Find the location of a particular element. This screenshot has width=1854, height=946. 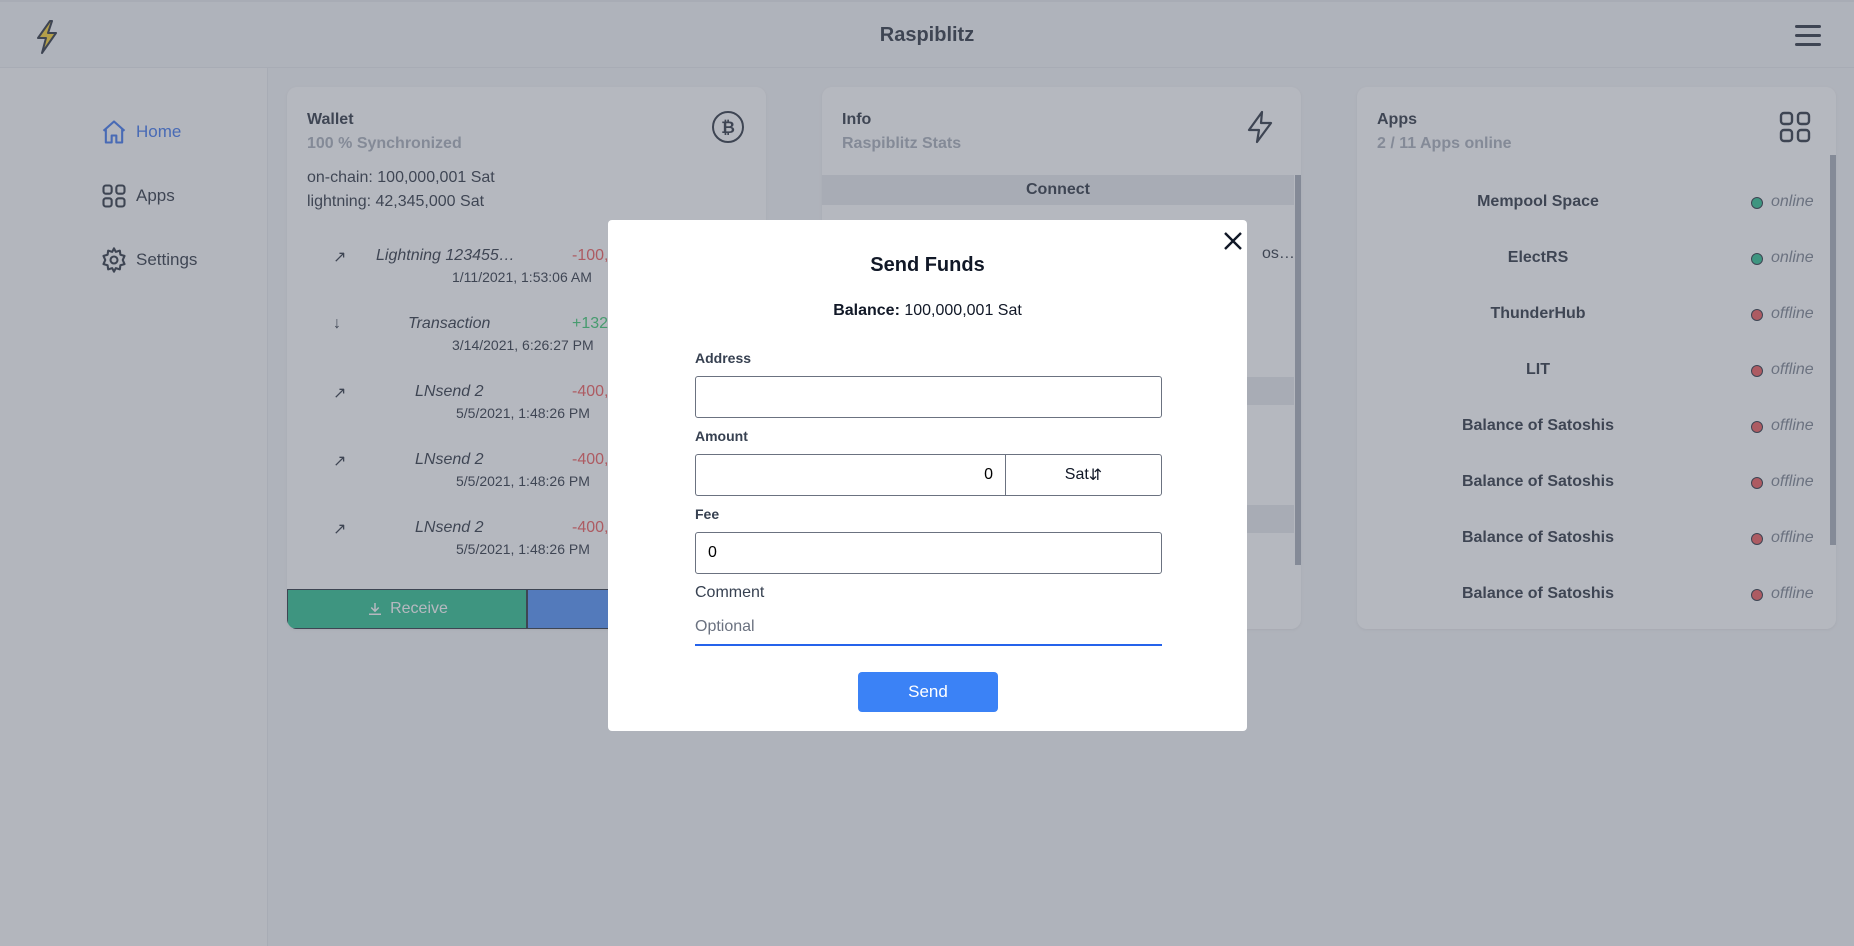

unit-toggle-button: Sat ⇵ is located at coordinates (1083, 475).